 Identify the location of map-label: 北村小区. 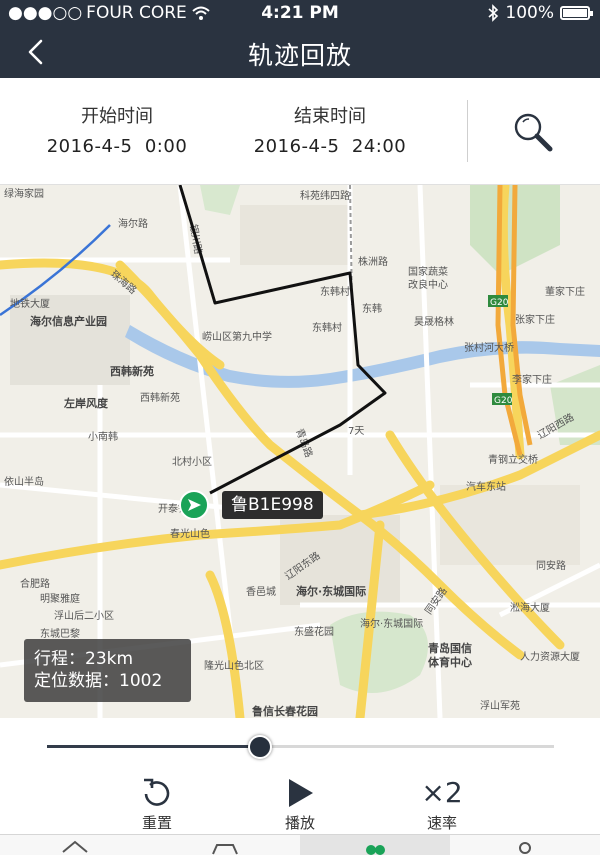
(192, 461).